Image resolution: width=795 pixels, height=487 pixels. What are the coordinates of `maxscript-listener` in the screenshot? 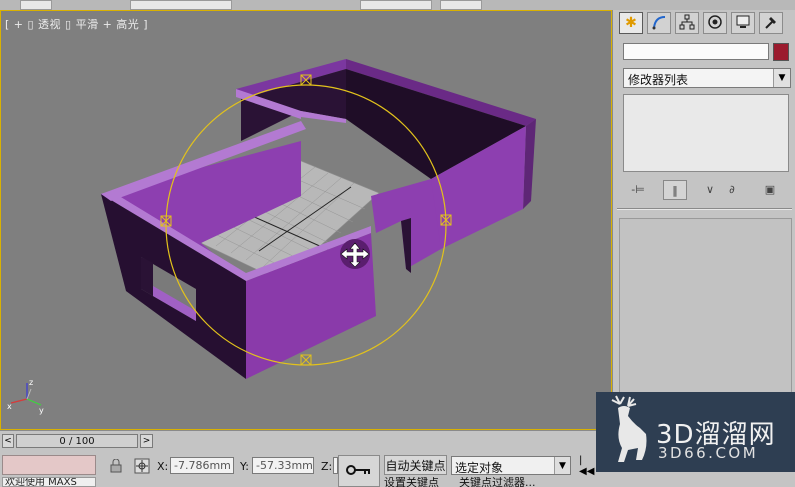 It's located at (49, 465).